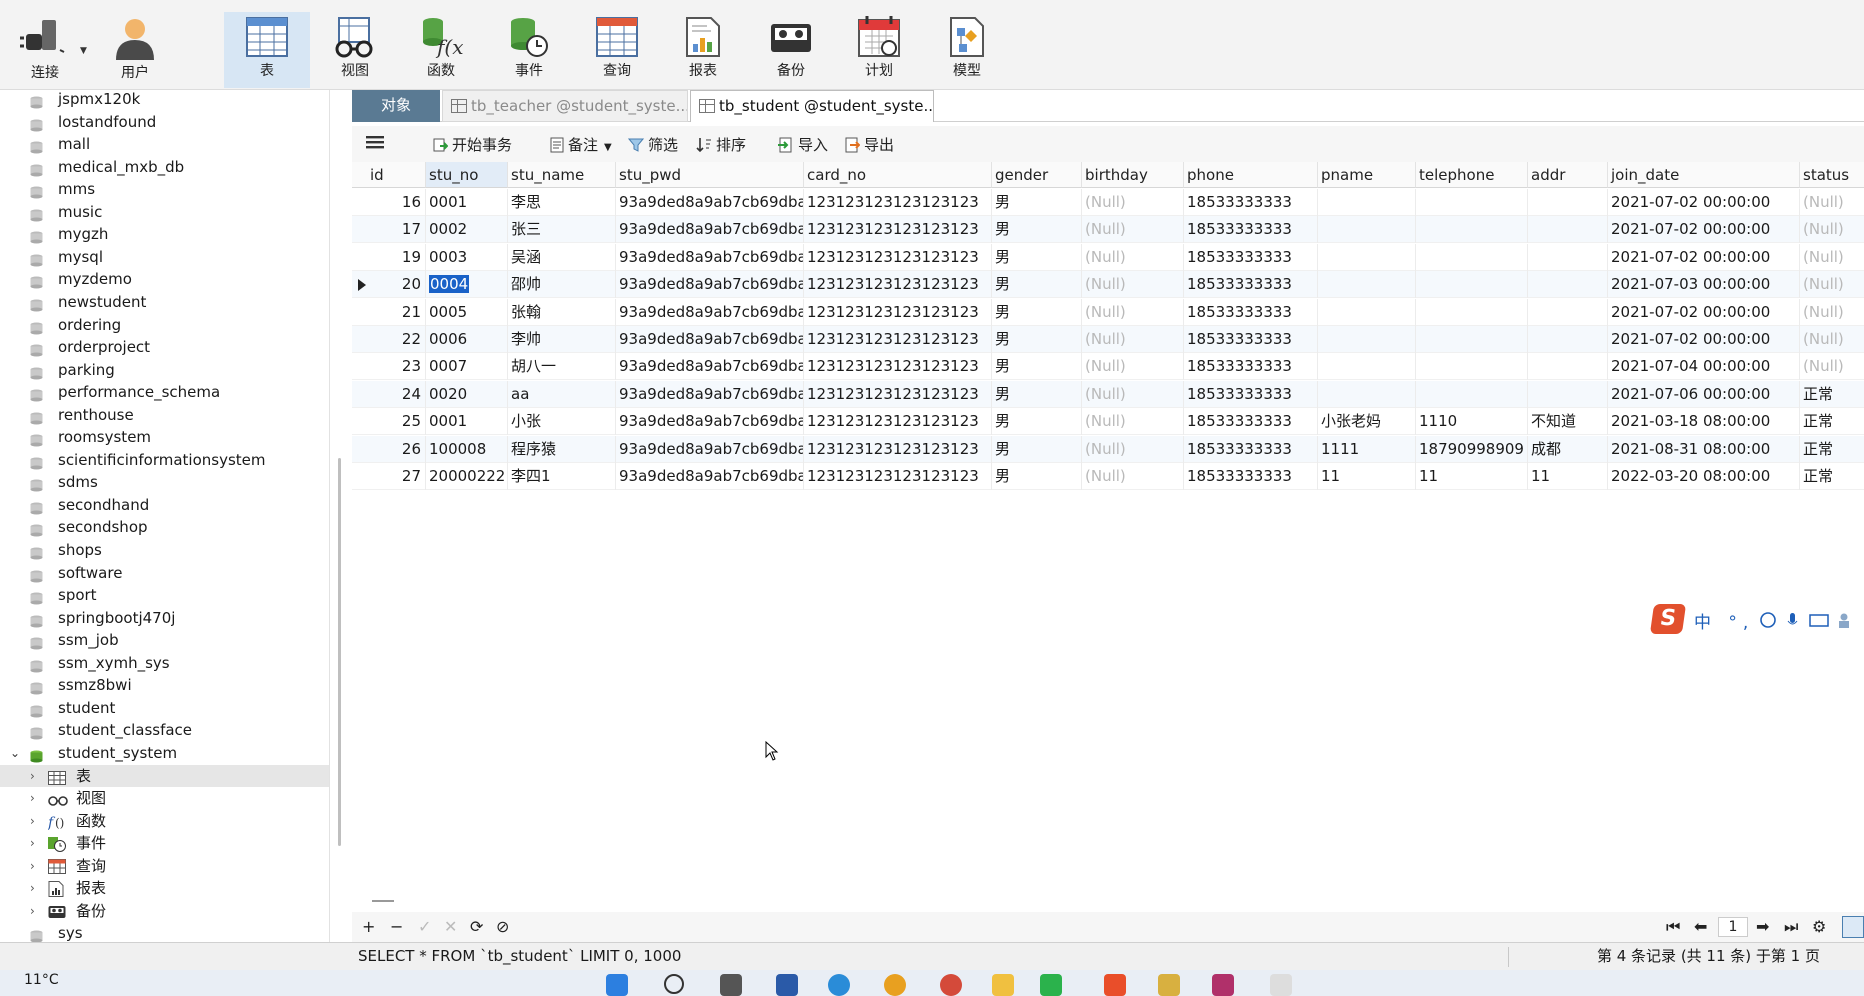 This screenshot has width=1864, height=996. What do you see at coordinates (1762, 927) in the screenshot?
I see `next-page-button: ➡` at bounding box center [1762, 927].